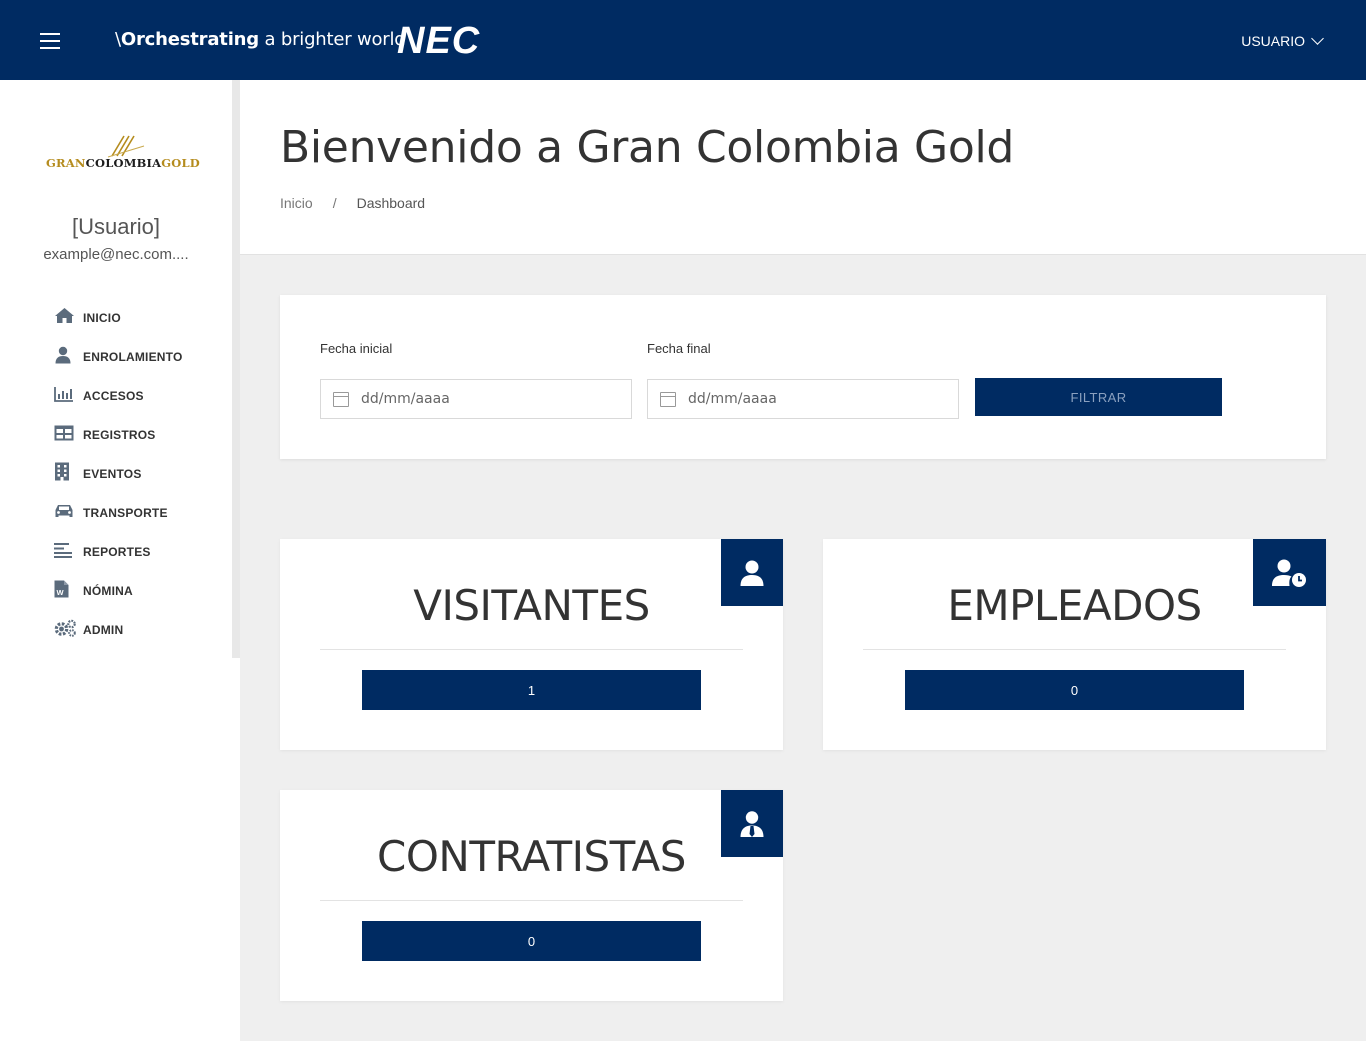 Image resolution: width=1366 pixels, height=1041 pixels. What do you see at coordinates (1098, 397) in the screenshot?
I see `filter-button: FILTRAR` at bounding box center [1098, 397].